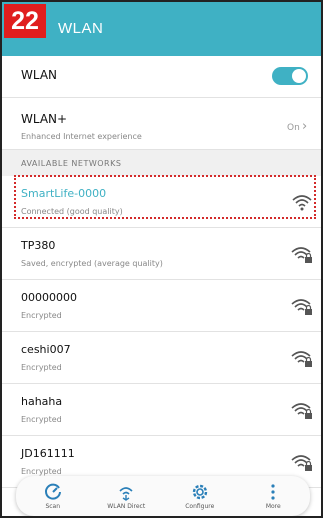  Describe the element at coordinates (293, 128) in the screenshot. I see `wlan-plus-value: On` at that location.